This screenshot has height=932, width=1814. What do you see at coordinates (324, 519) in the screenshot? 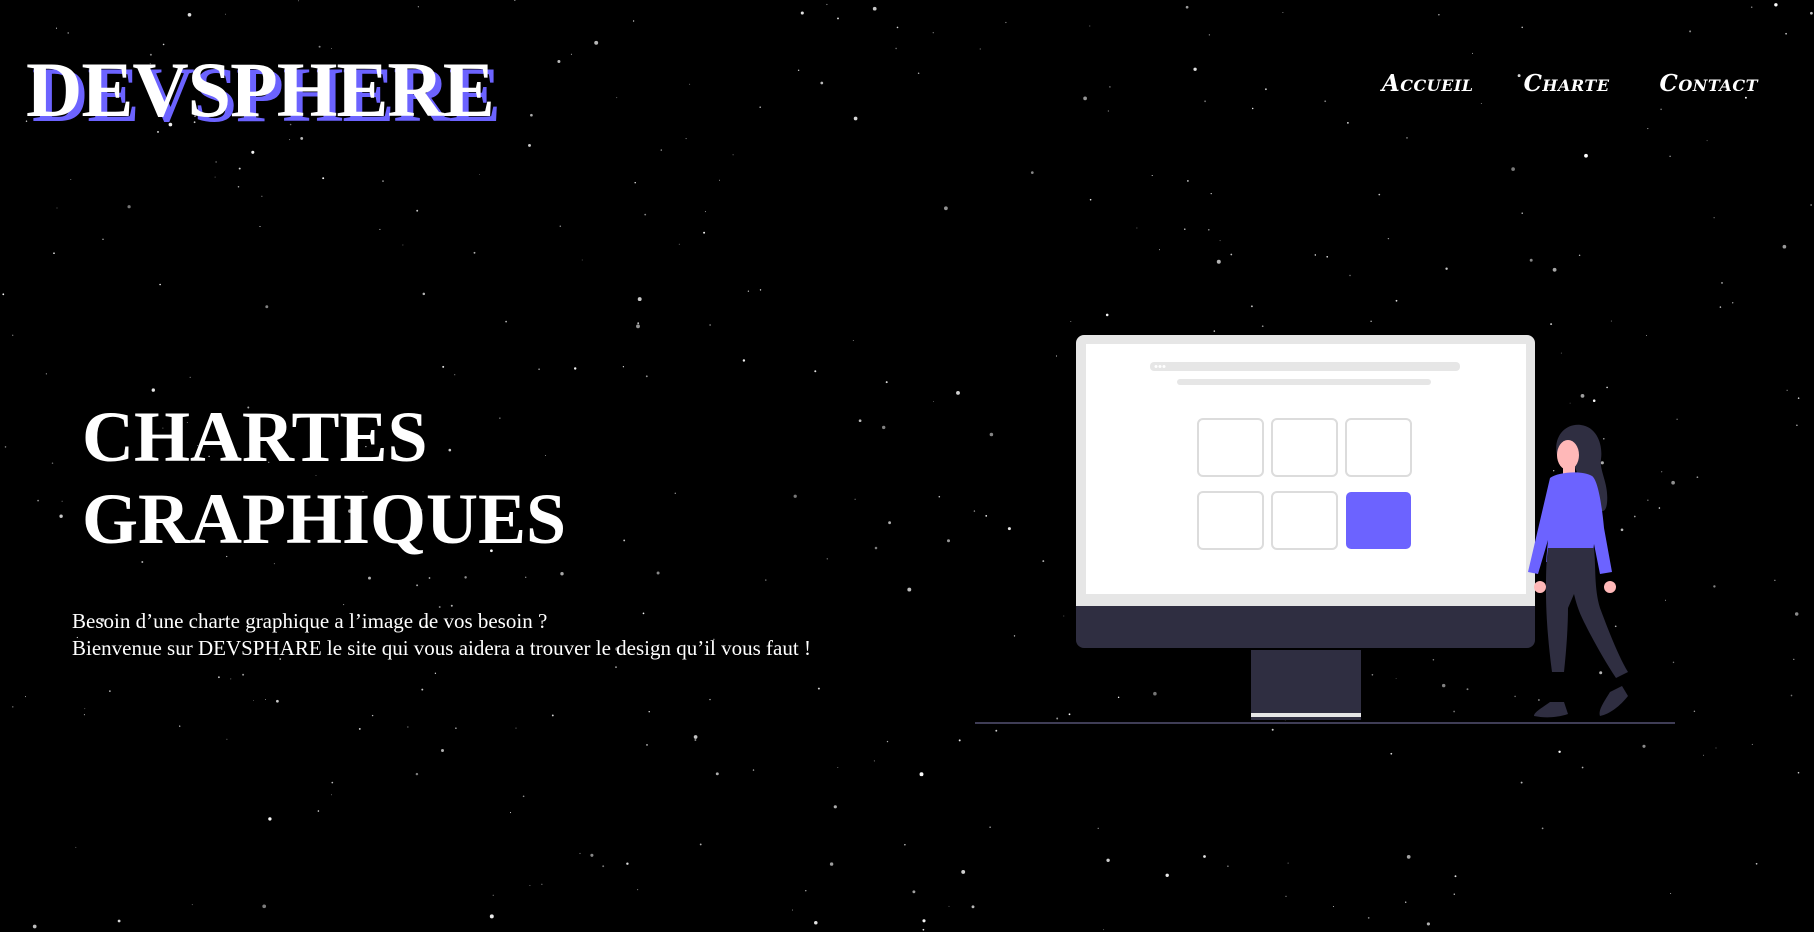
I see `hero-title-line-2: GRAPHIQUES` at bounding box center [324, 519].